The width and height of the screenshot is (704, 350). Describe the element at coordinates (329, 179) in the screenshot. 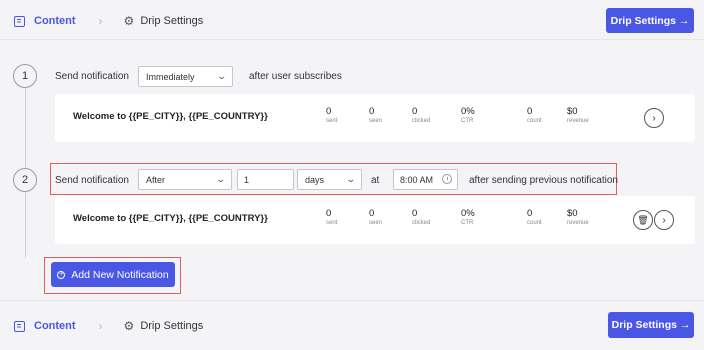

I see `unit-select: days ⌄` at that location.